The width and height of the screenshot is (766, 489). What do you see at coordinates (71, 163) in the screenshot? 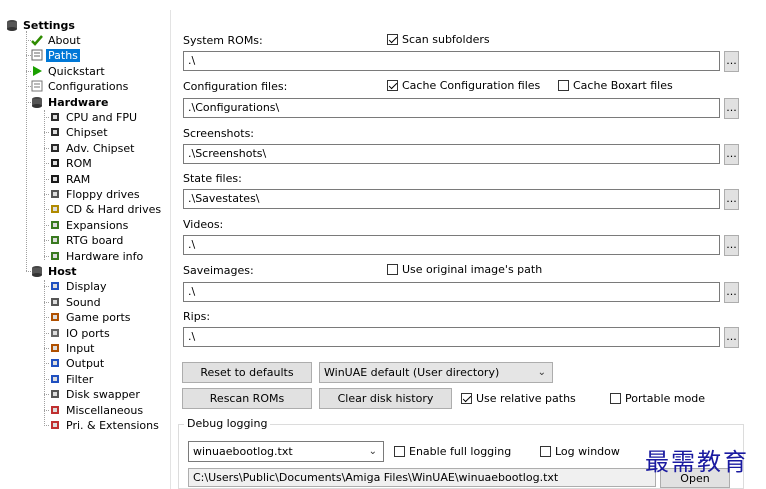
I see `tree-item-rom: ROM` at bounding box center [71, 163].